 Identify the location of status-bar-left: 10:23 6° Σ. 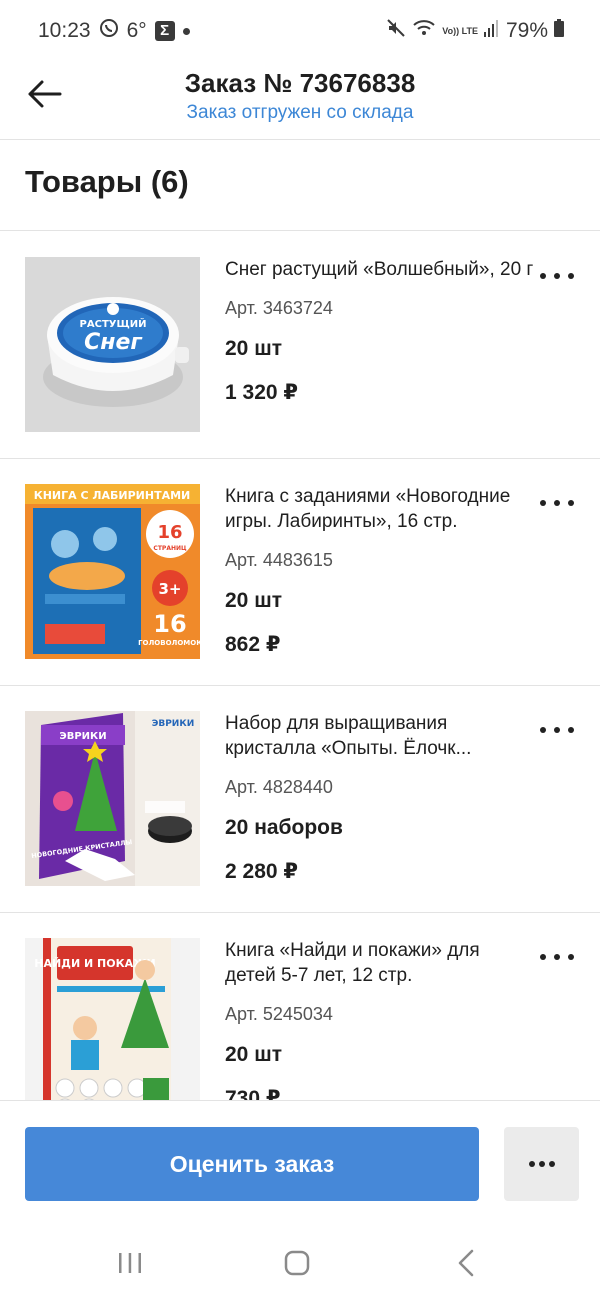
(118, 31).